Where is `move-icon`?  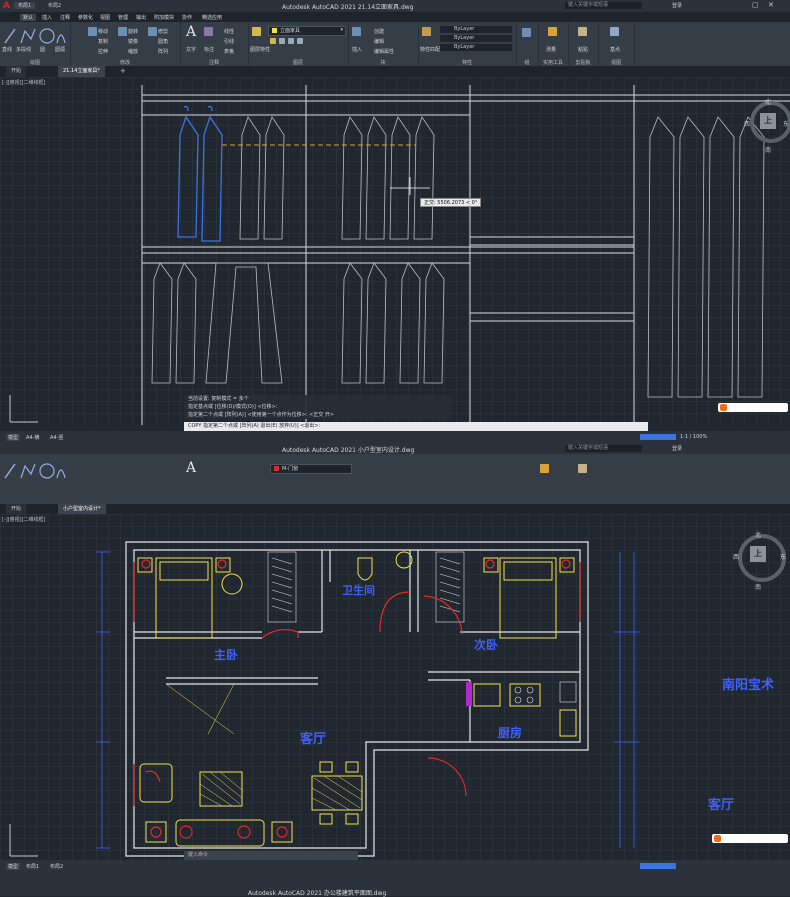
move-icon is located at coordinates (92, 31).